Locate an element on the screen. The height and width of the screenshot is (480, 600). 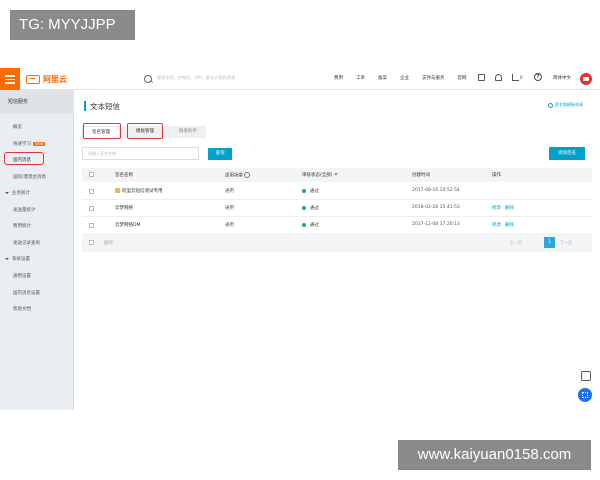
col-scene: 适用场景 is located at coordinates (238, 175).